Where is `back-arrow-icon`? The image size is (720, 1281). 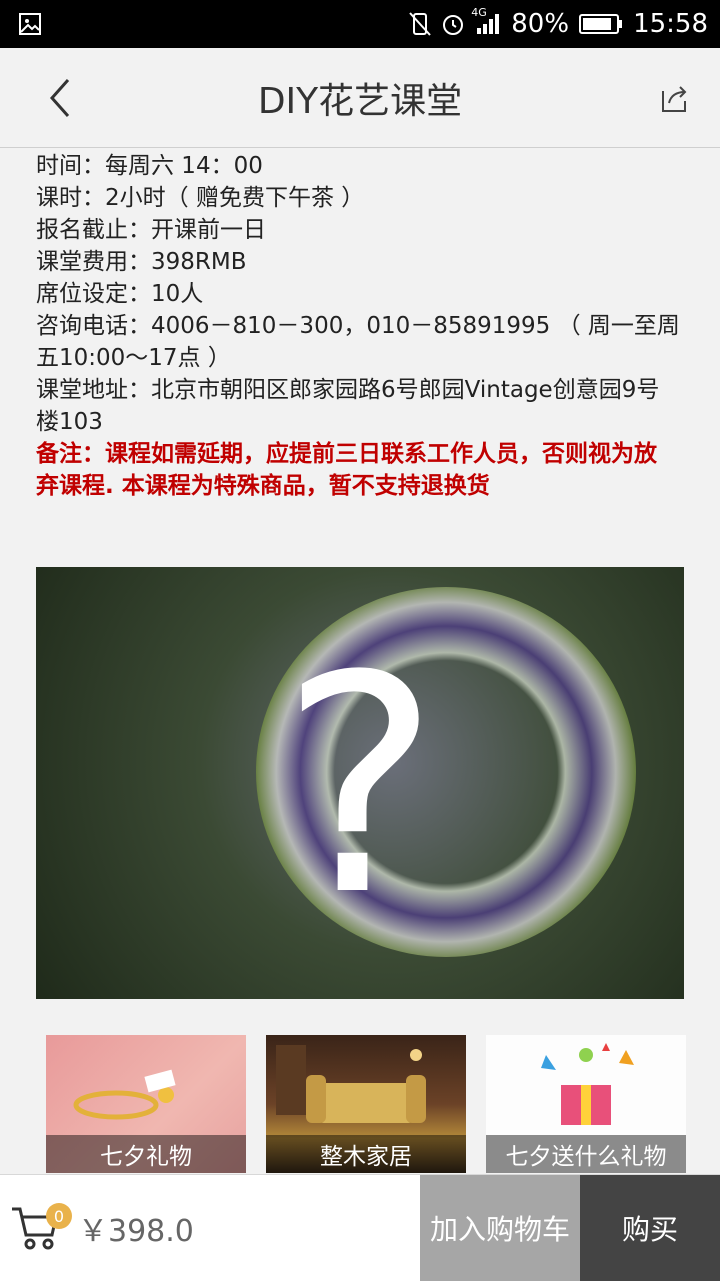
back-arrow-icon is located at coordinates (59, 98).